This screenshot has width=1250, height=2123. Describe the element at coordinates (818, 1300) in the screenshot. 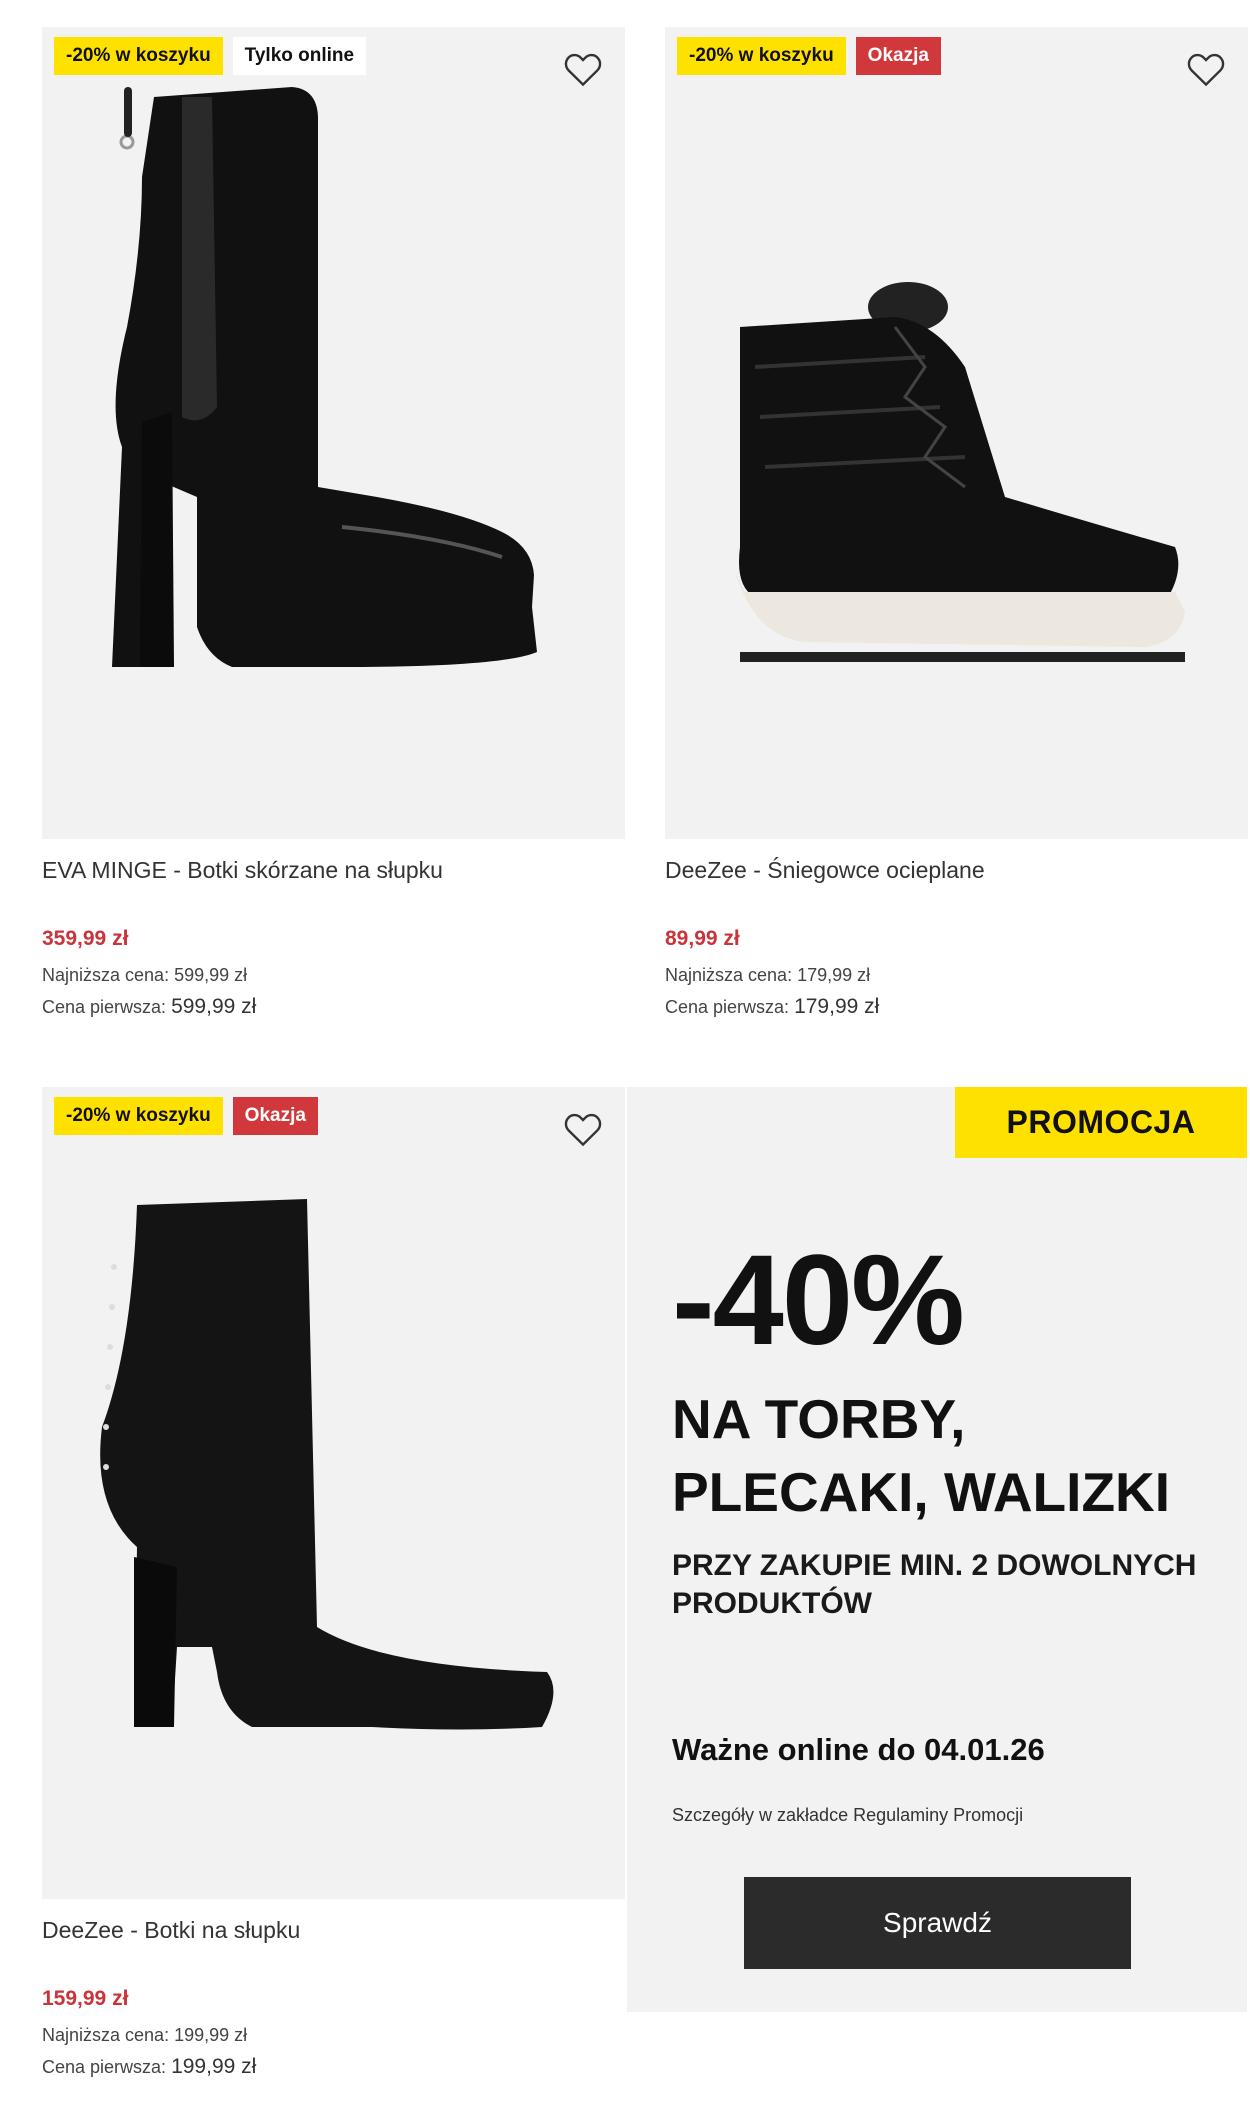

I see `promo-discount: -40%` at that location.